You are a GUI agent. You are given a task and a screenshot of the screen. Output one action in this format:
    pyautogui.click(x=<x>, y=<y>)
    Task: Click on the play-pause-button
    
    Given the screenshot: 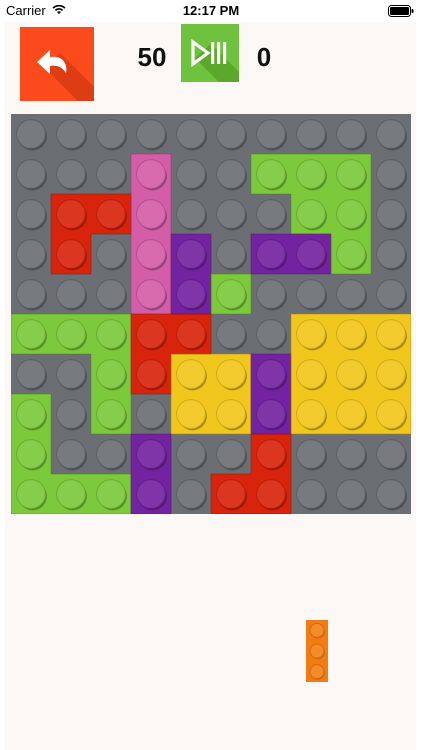 What is the action you would take?
    pyautogui.click(x=210, y=53)
    